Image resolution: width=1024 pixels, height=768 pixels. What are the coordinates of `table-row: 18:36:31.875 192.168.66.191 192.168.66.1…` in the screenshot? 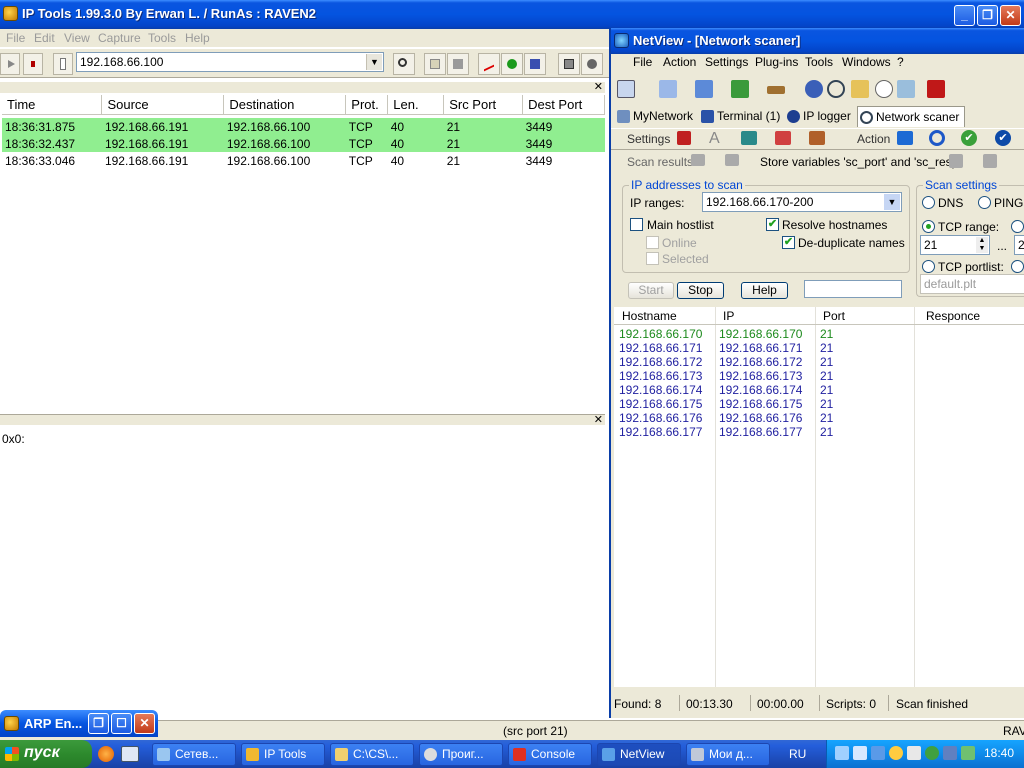 It's located at (303, 126).